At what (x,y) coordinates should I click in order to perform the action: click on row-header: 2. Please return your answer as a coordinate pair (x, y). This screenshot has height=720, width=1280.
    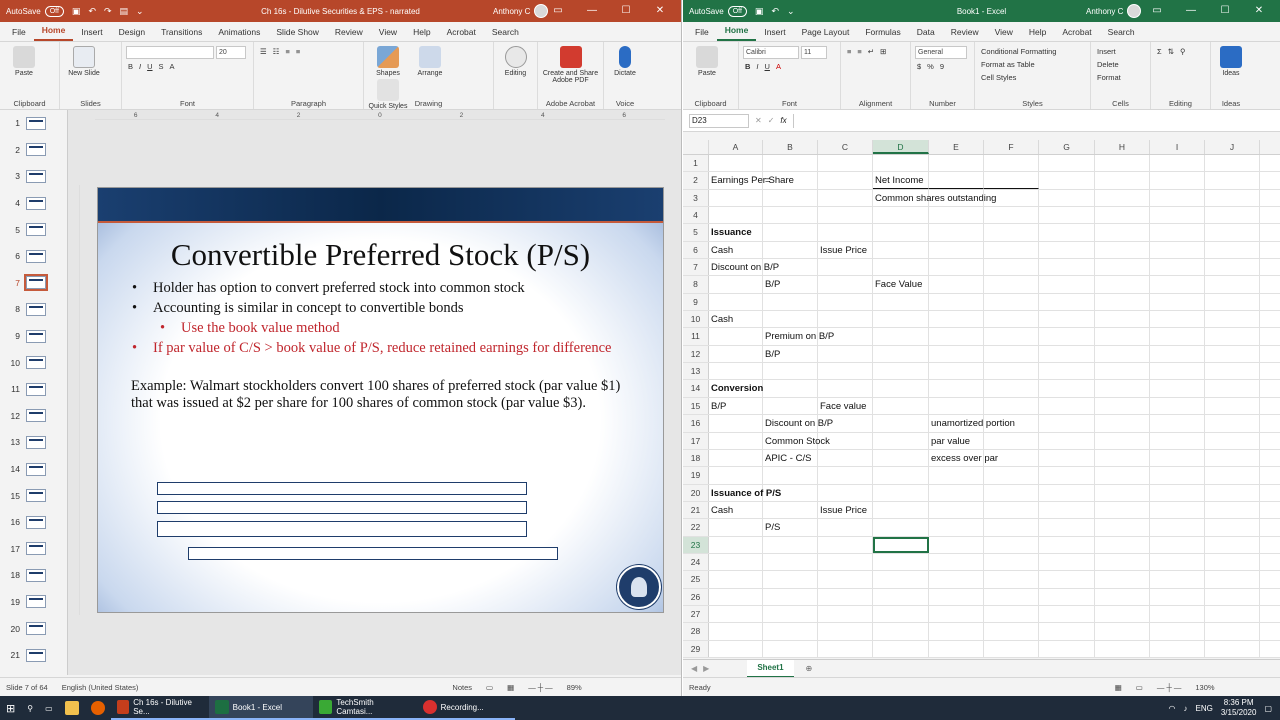
    Looking at the image, I should click on (696, 180).